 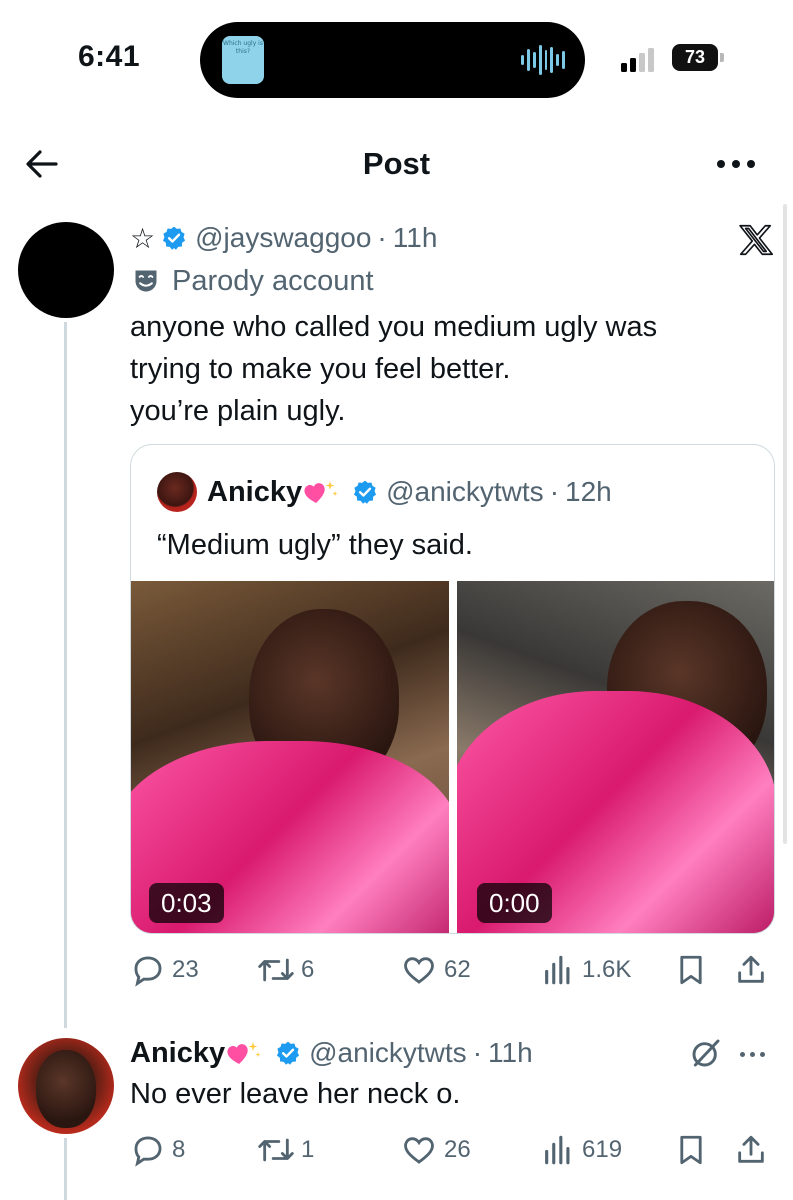 What do you see at coordinates (388, 1053) in the screenshot?
I see `reply-author-handle: @anickytwts` at bounding box center [388, 1053].